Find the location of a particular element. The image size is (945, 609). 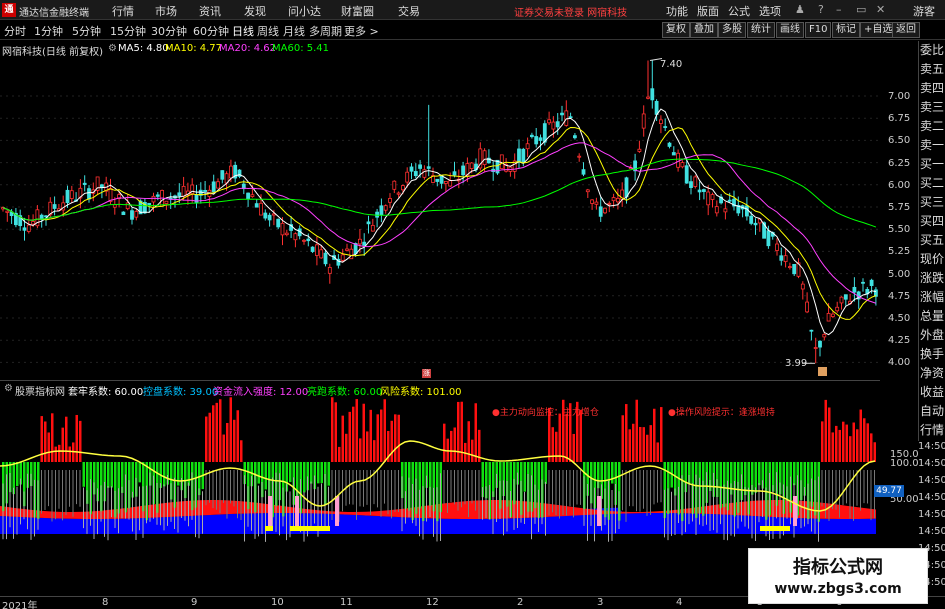

side-item: 现价 is located at coordinates (932, 259).